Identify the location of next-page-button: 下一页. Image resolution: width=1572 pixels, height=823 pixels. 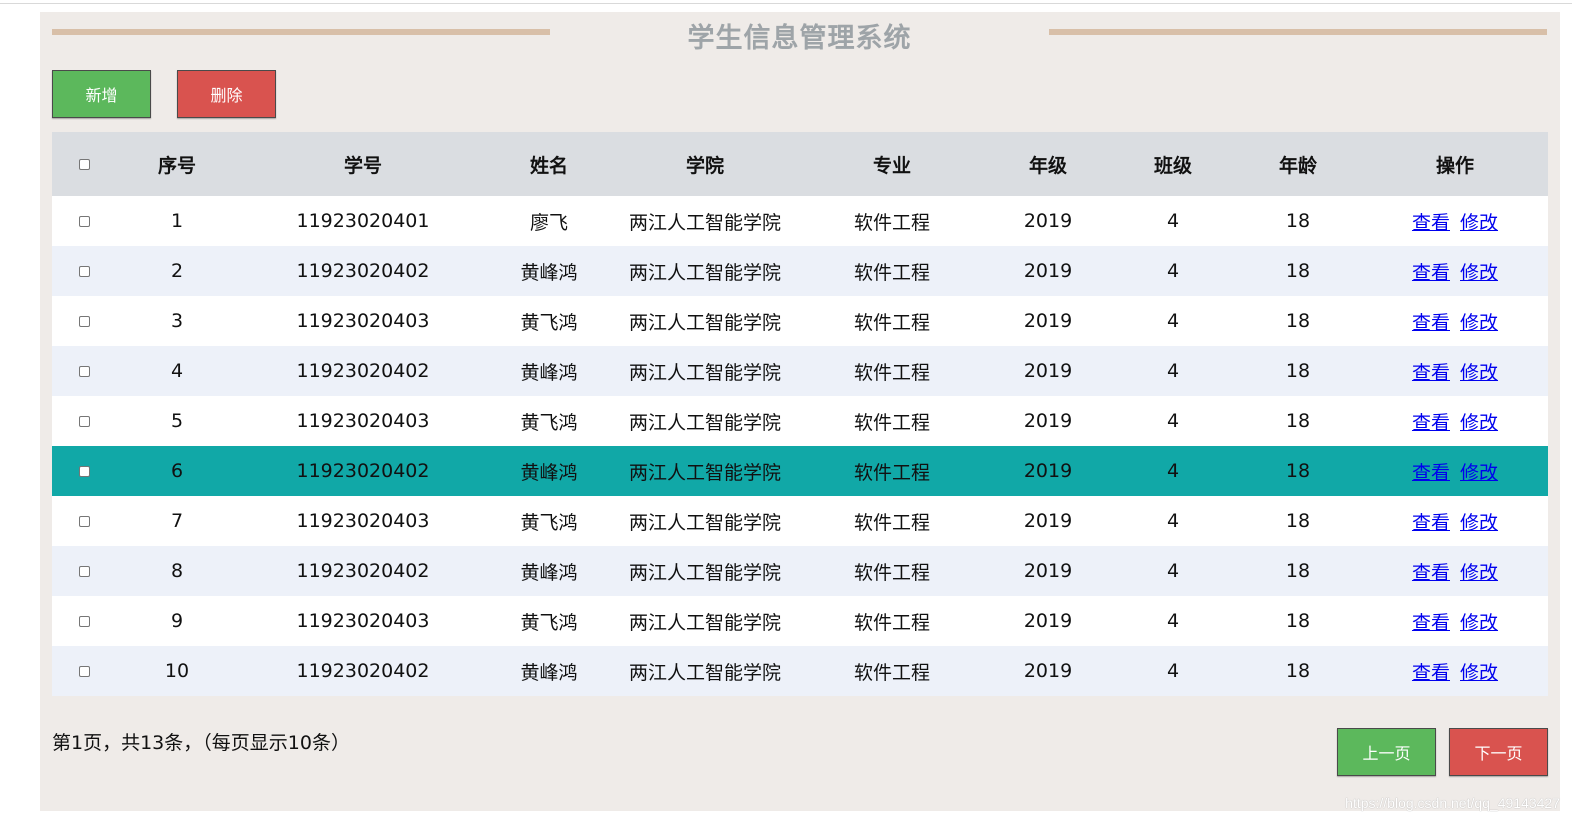
(1498, 752).